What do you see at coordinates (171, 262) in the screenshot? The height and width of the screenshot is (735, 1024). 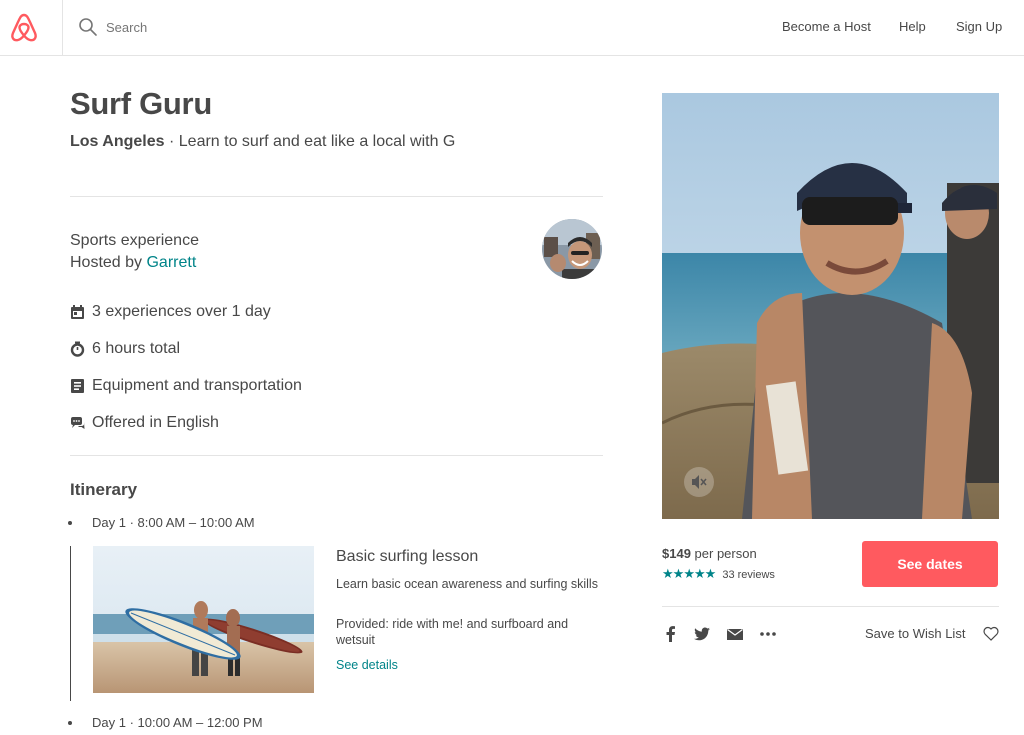 I see `host-name-link: Garrett` at bounding box center [171, 262].